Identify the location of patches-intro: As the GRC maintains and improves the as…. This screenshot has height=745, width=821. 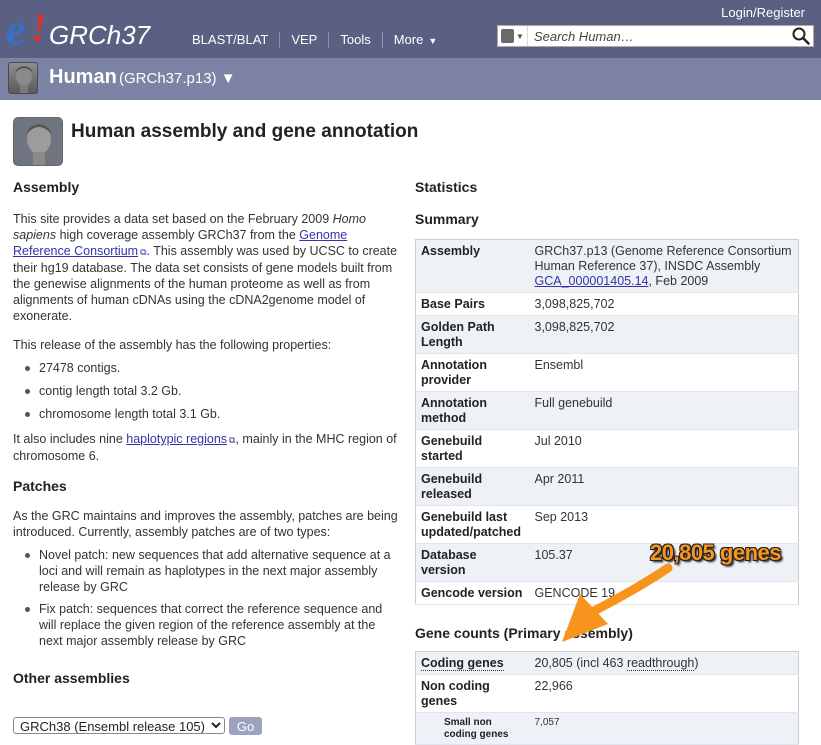
(205, 524).